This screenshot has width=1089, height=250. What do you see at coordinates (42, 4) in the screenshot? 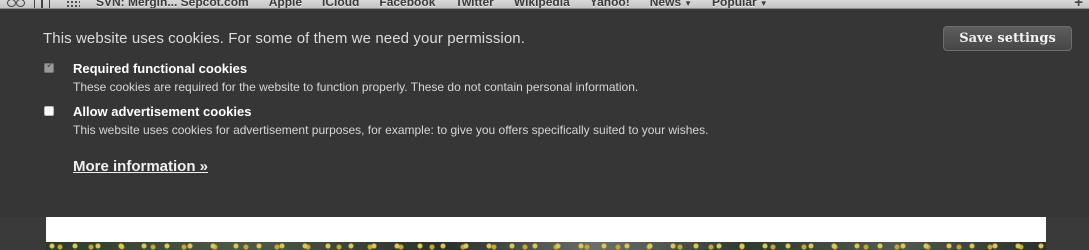
I see `book-icon` at bounding box center [42, 4].